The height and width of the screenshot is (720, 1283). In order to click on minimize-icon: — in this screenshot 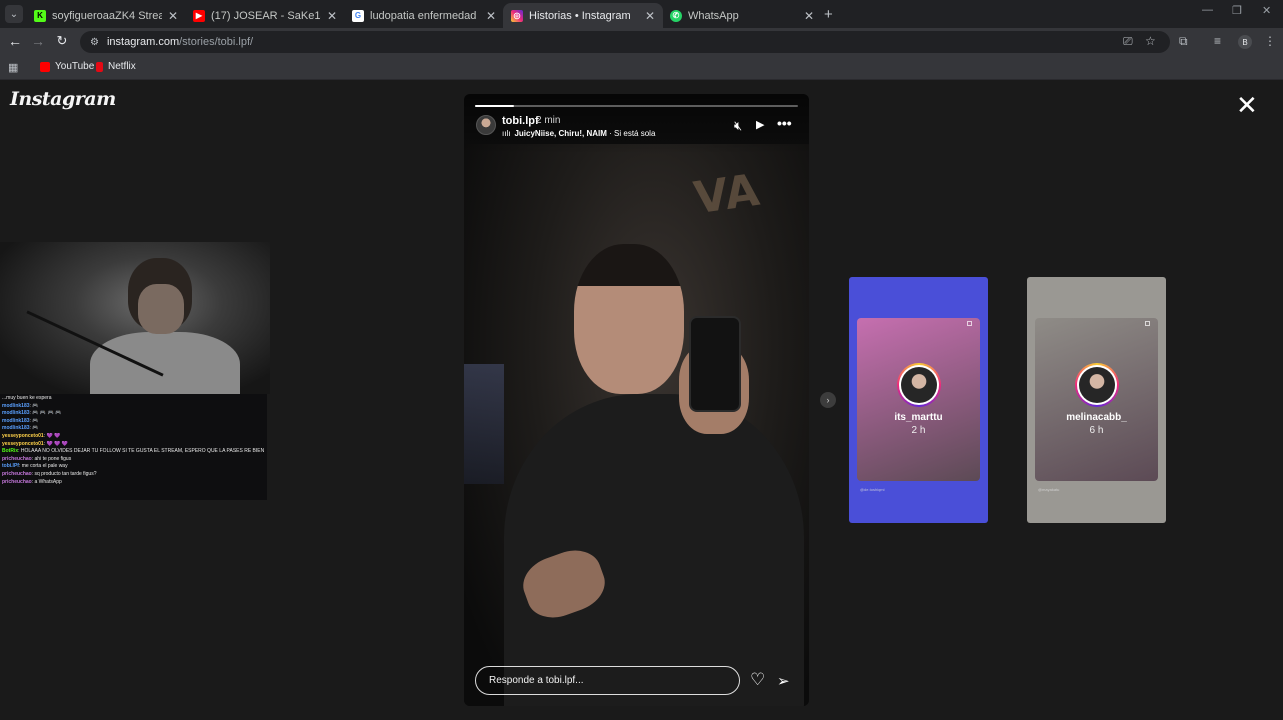, I will do `click(1207, 10)`.